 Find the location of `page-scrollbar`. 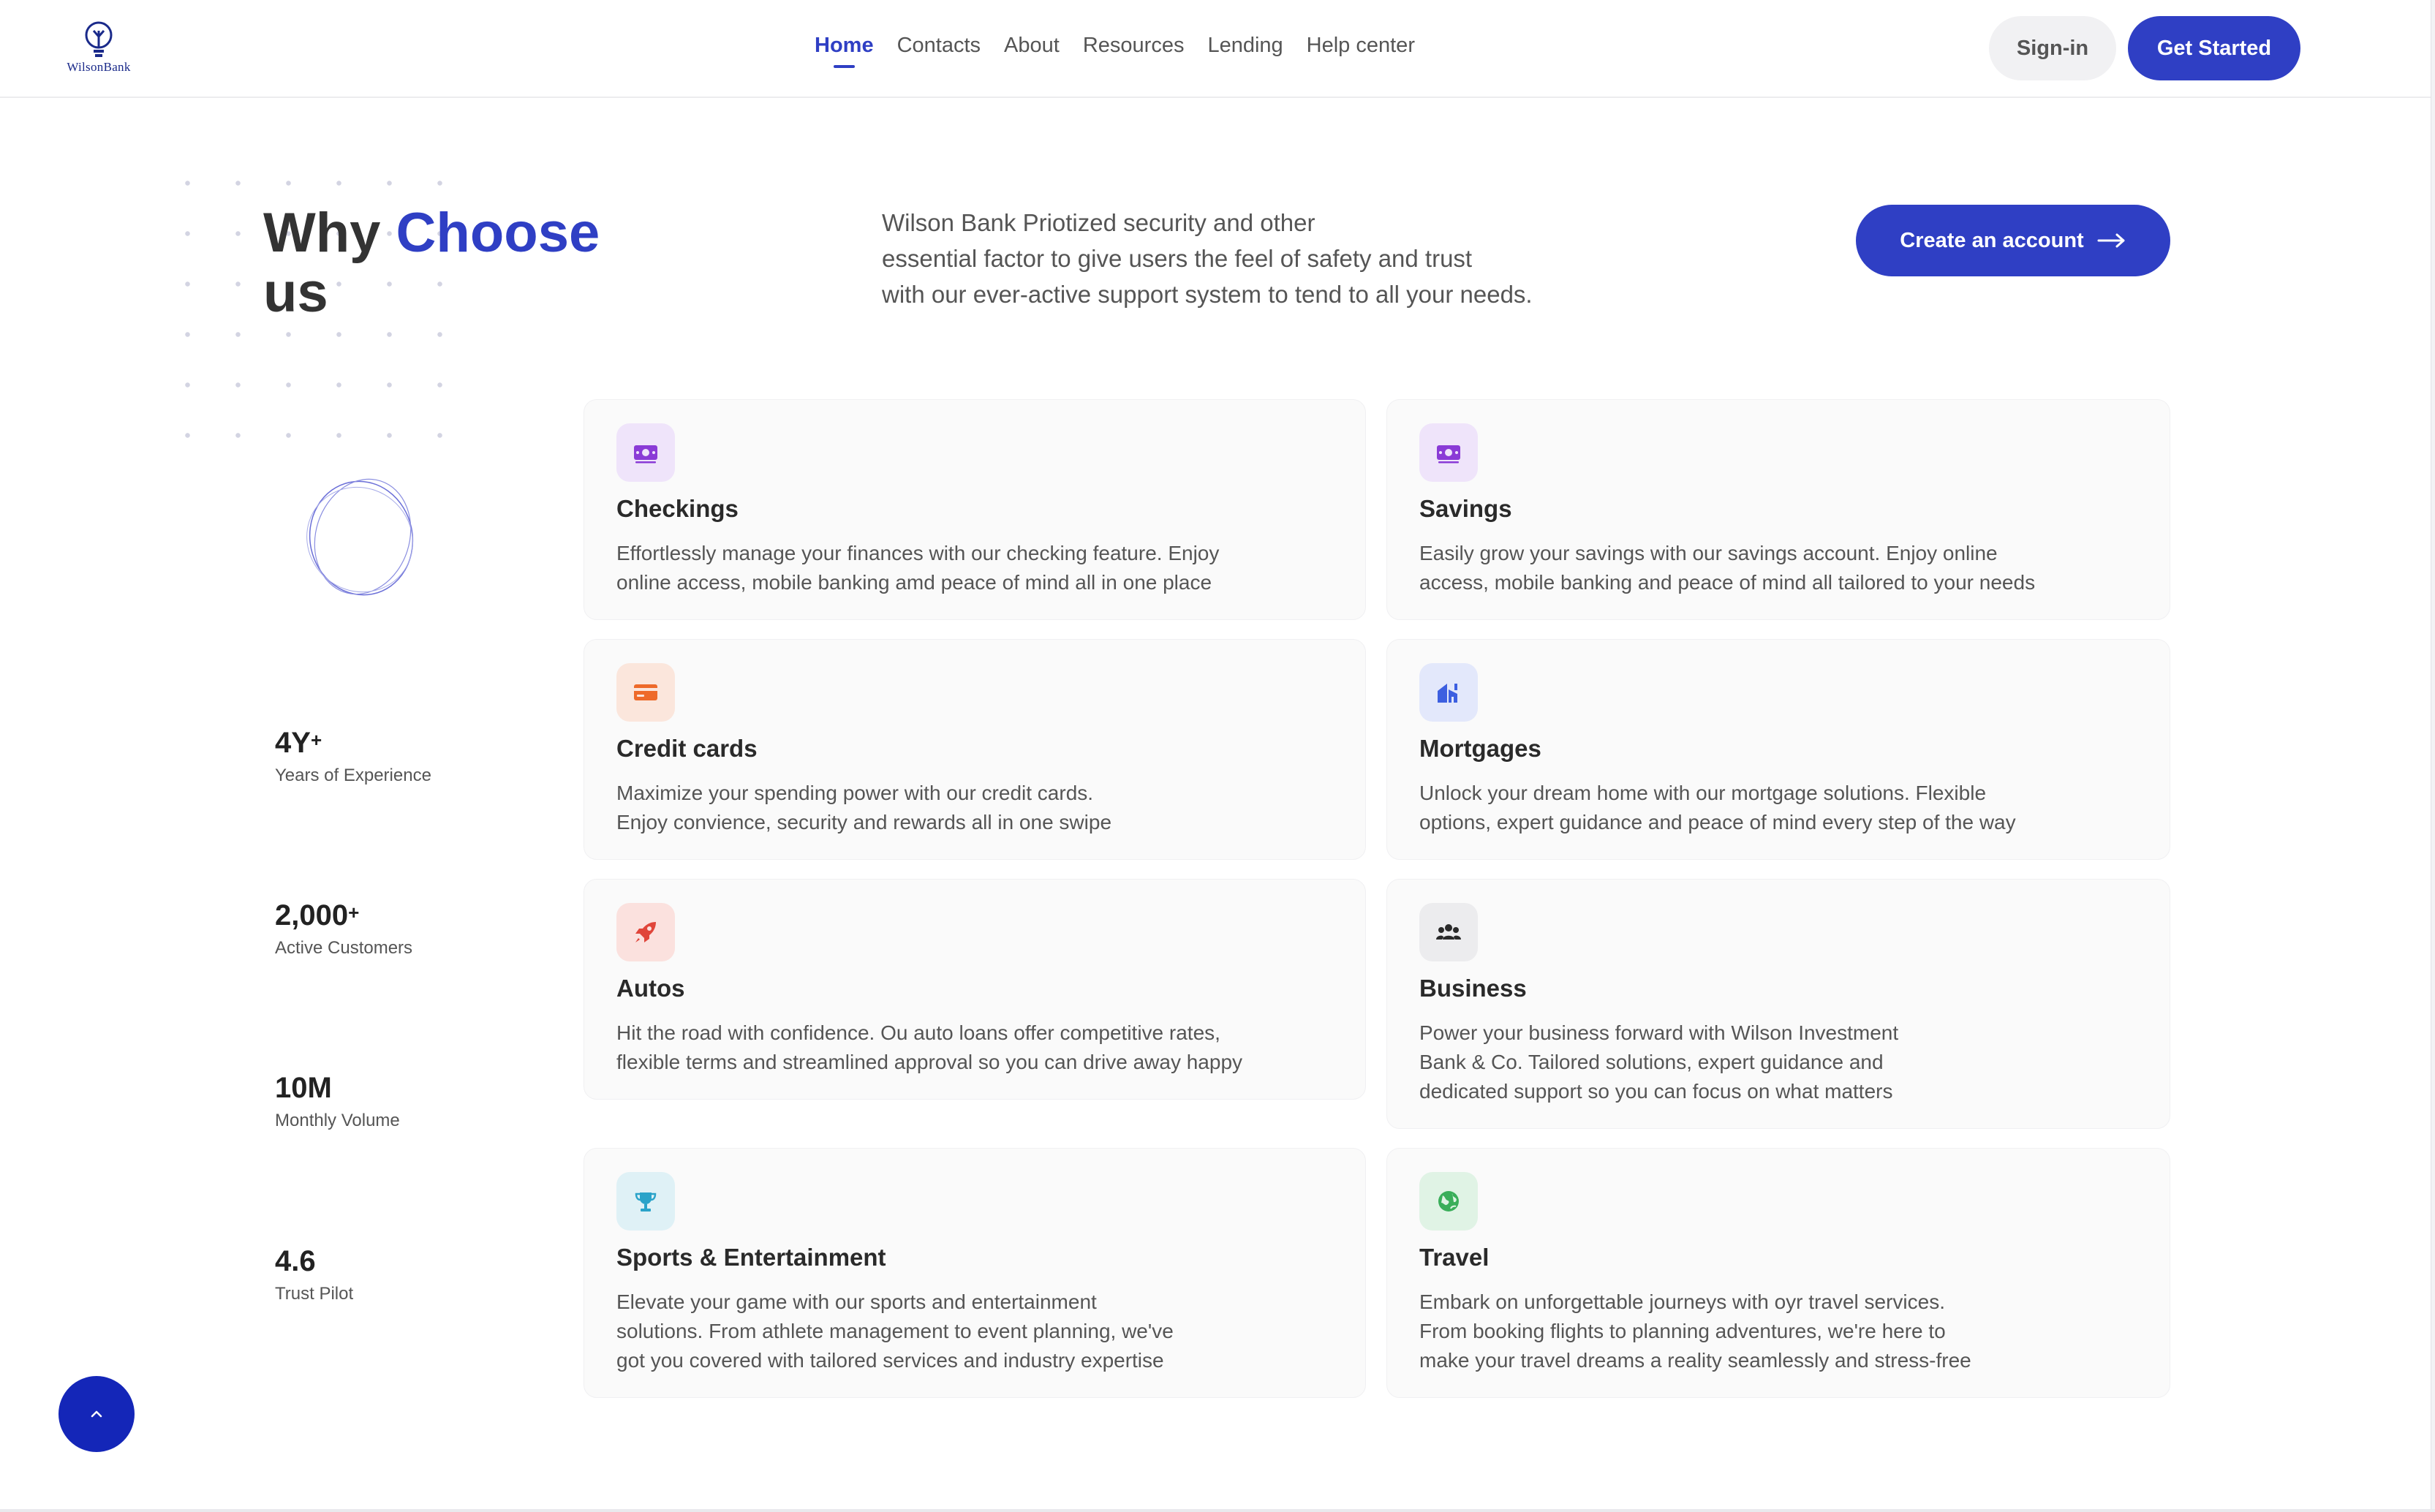

page-scrollbar is located at coordinates (2433, 756).